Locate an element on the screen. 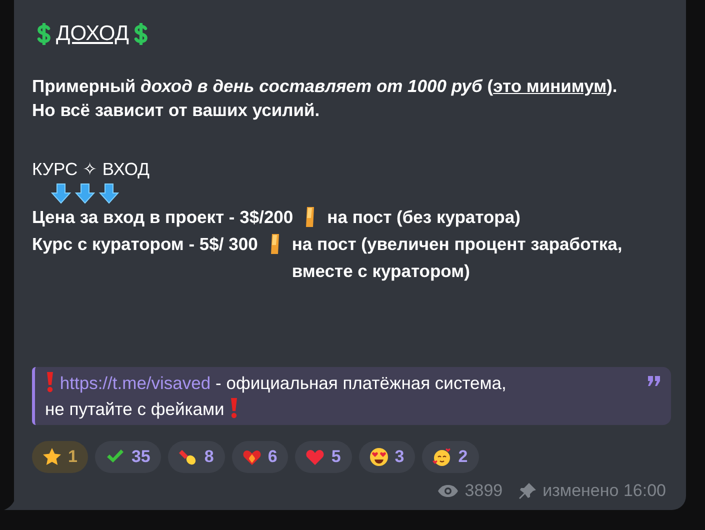 This screenshot has width=705, height=530. reaction-button: 5 is located at coordinates (323, 457).